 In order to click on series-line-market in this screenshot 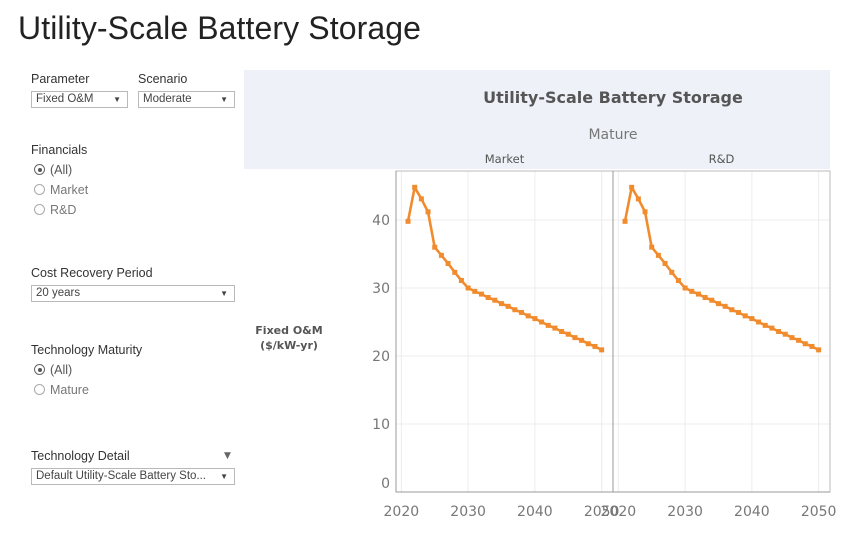, I will do `click(504, 269)`.